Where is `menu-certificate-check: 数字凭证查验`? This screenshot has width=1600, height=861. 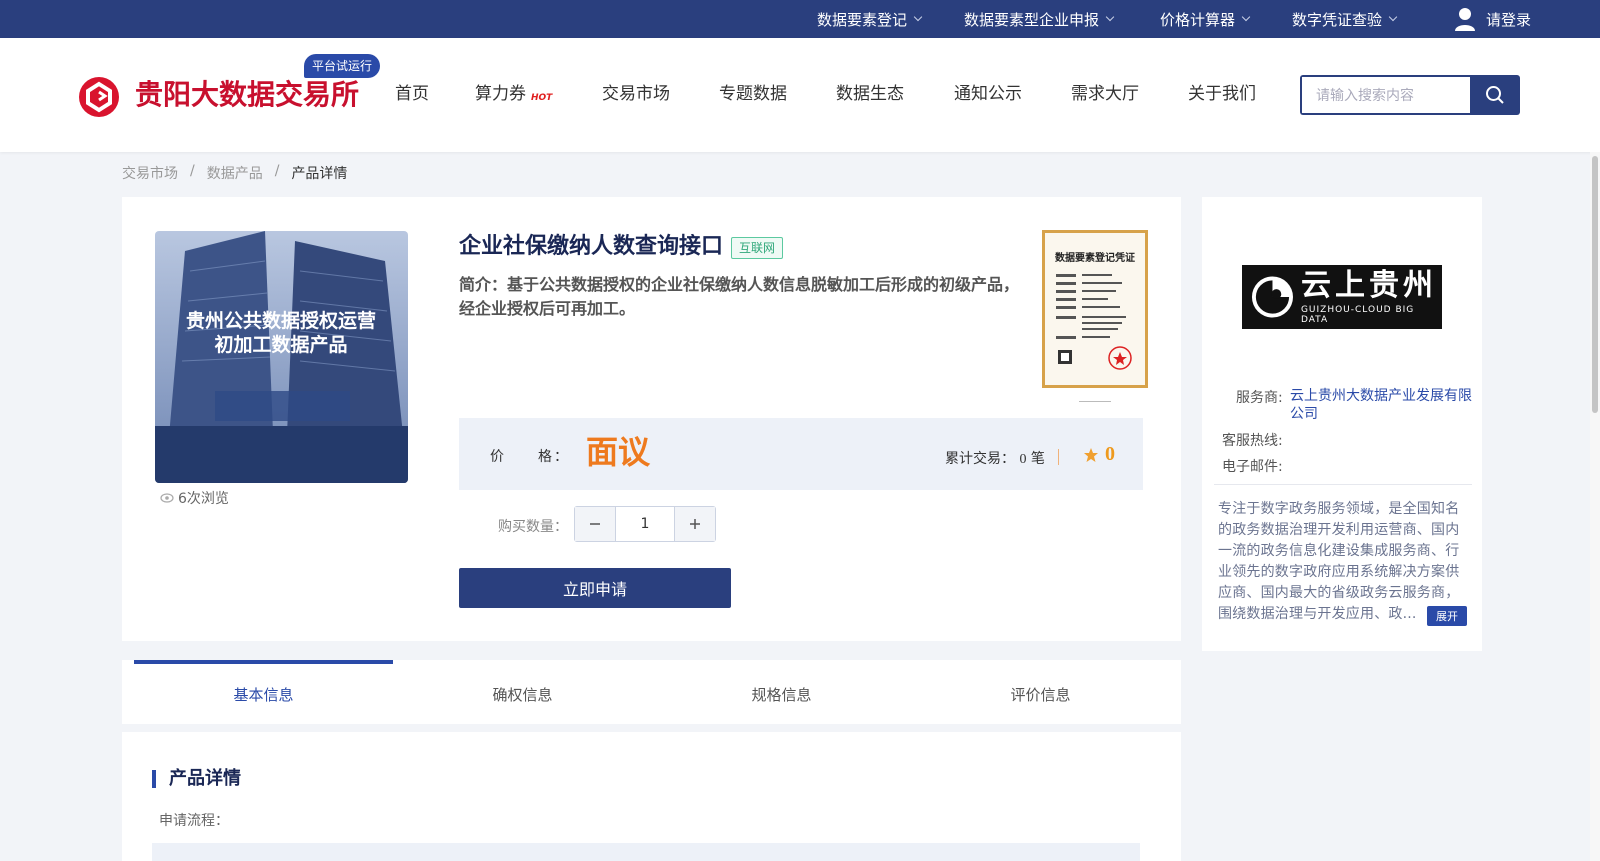
menu-certificate-check: 数字凭证查验 is located at coordinates (1345, 19).